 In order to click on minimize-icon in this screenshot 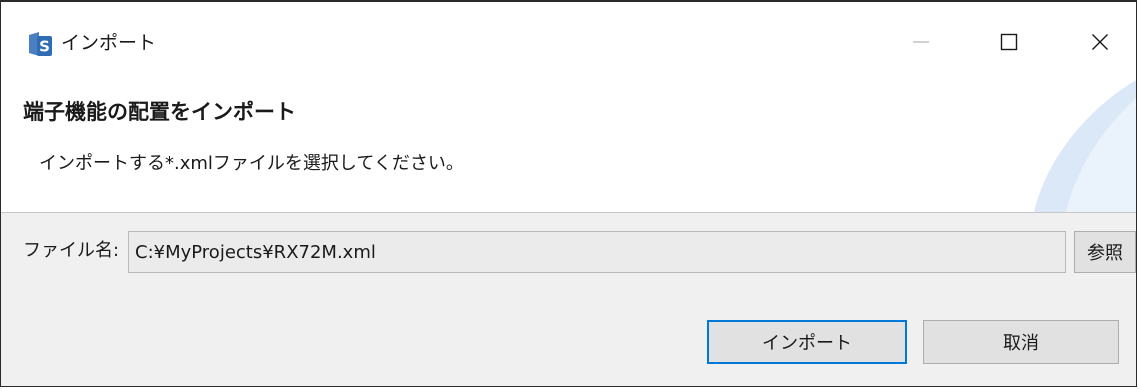, I will do `click(921, 44)`.